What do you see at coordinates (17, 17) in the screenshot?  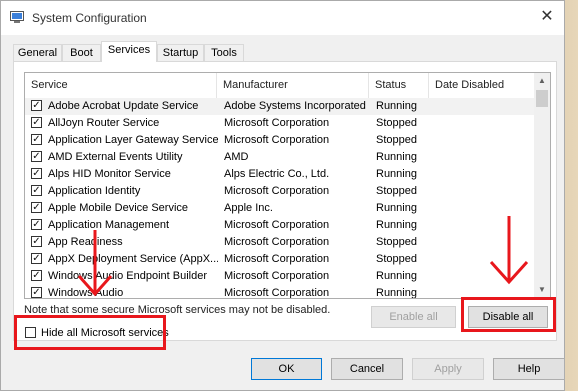 I see `system-configuration-icon` at bounding box center [17, 17].